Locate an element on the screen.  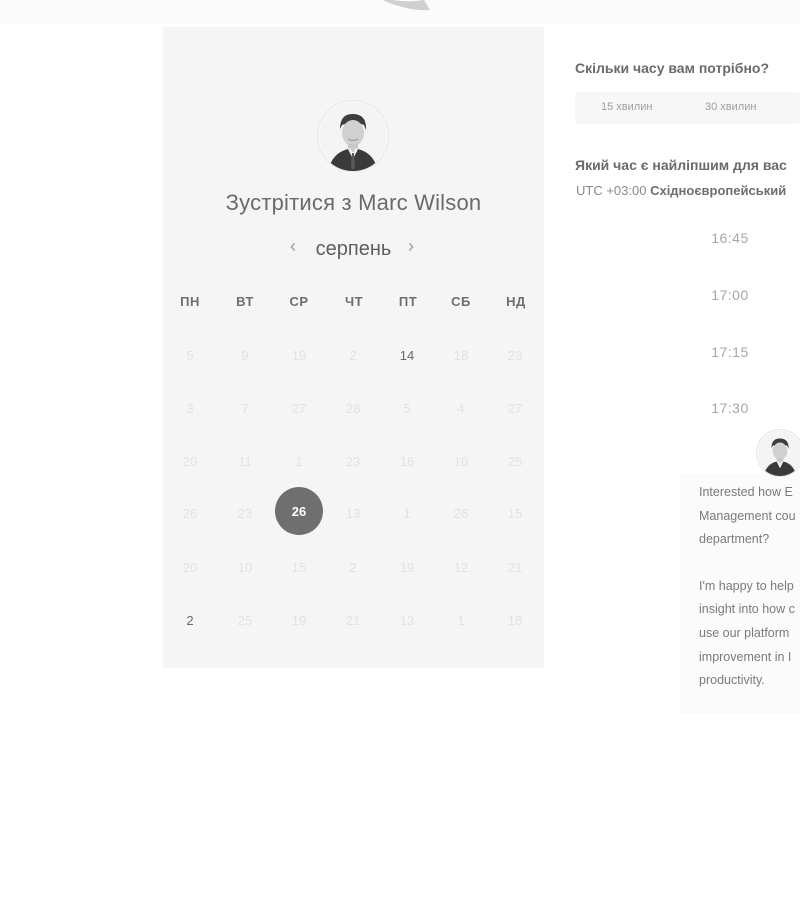
time-slot: 17:00 is located at coordinates (730, 295).